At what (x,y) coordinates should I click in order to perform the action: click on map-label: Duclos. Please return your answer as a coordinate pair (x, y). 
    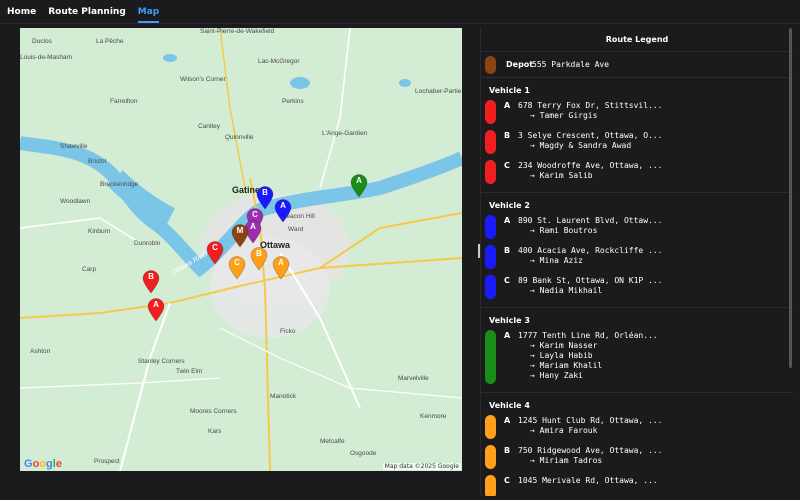
    Looking at the image, I should click on (42, 41).